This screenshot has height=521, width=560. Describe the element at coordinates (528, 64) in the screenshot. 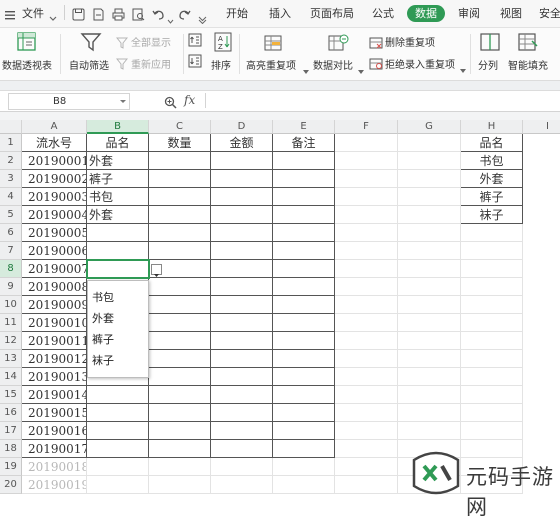

I see `smart-fill-button: 智能填充` at that location.